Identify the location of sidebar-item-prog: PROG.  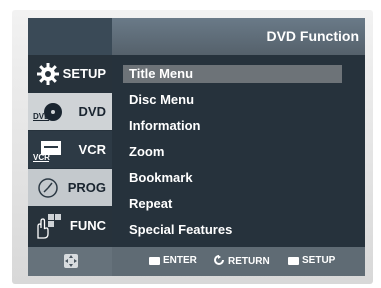
(70, 187).